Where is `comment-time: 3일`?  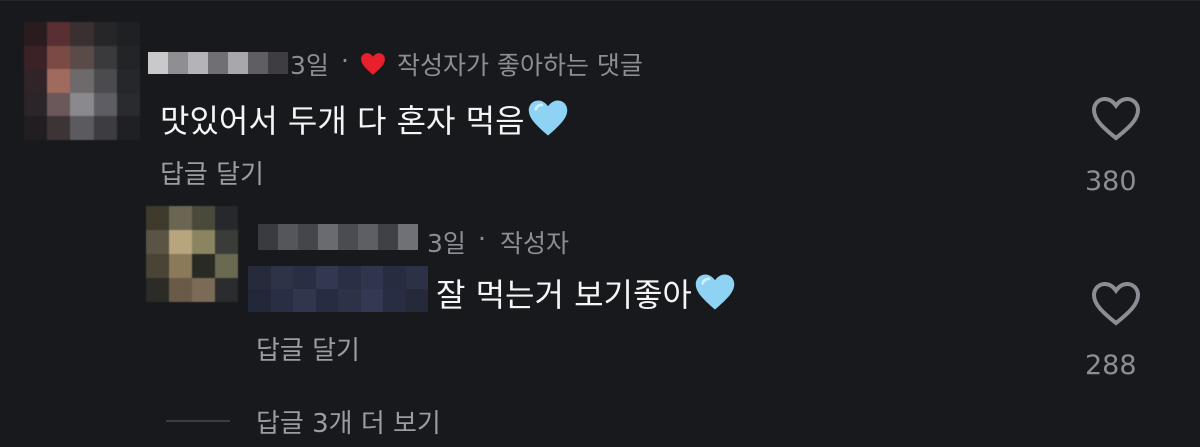 comment-time: 3일 is located at coordinates (309, 65).